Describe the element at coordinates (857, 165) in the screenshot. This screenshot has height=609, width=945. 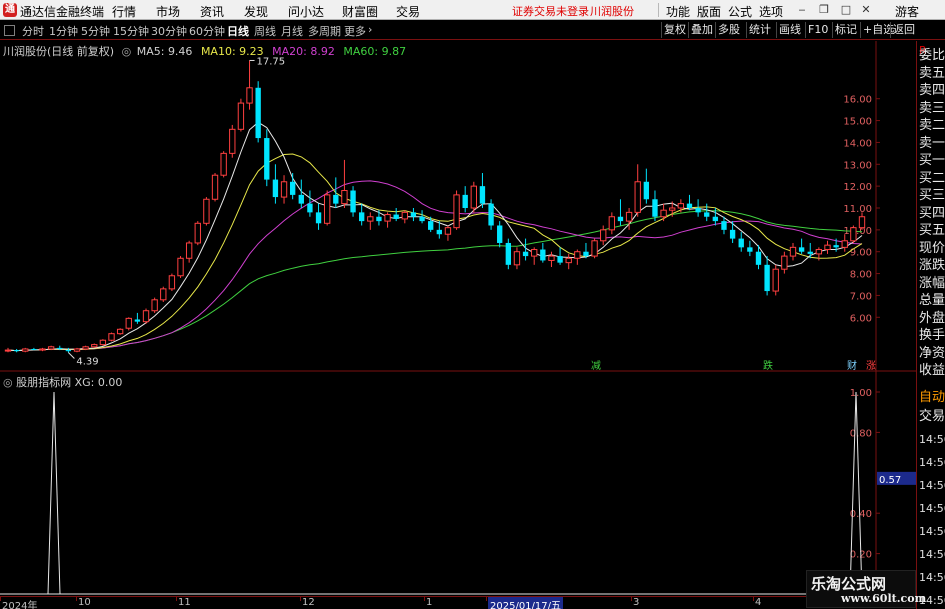
I see `price-tick-label: 13.00` at that location.